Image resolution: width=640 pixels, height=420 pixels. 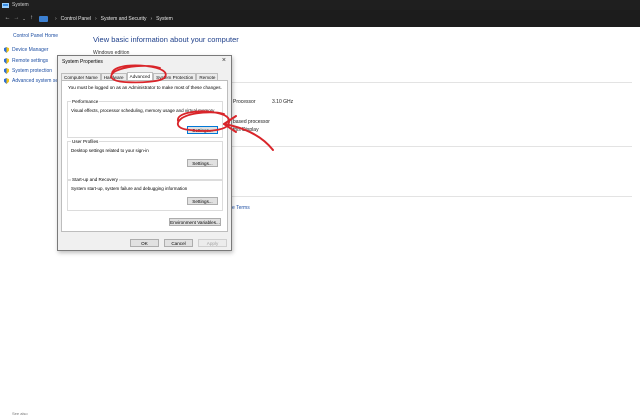 I want to click on system-protection-link: System protection, so click(x=28, y=71).